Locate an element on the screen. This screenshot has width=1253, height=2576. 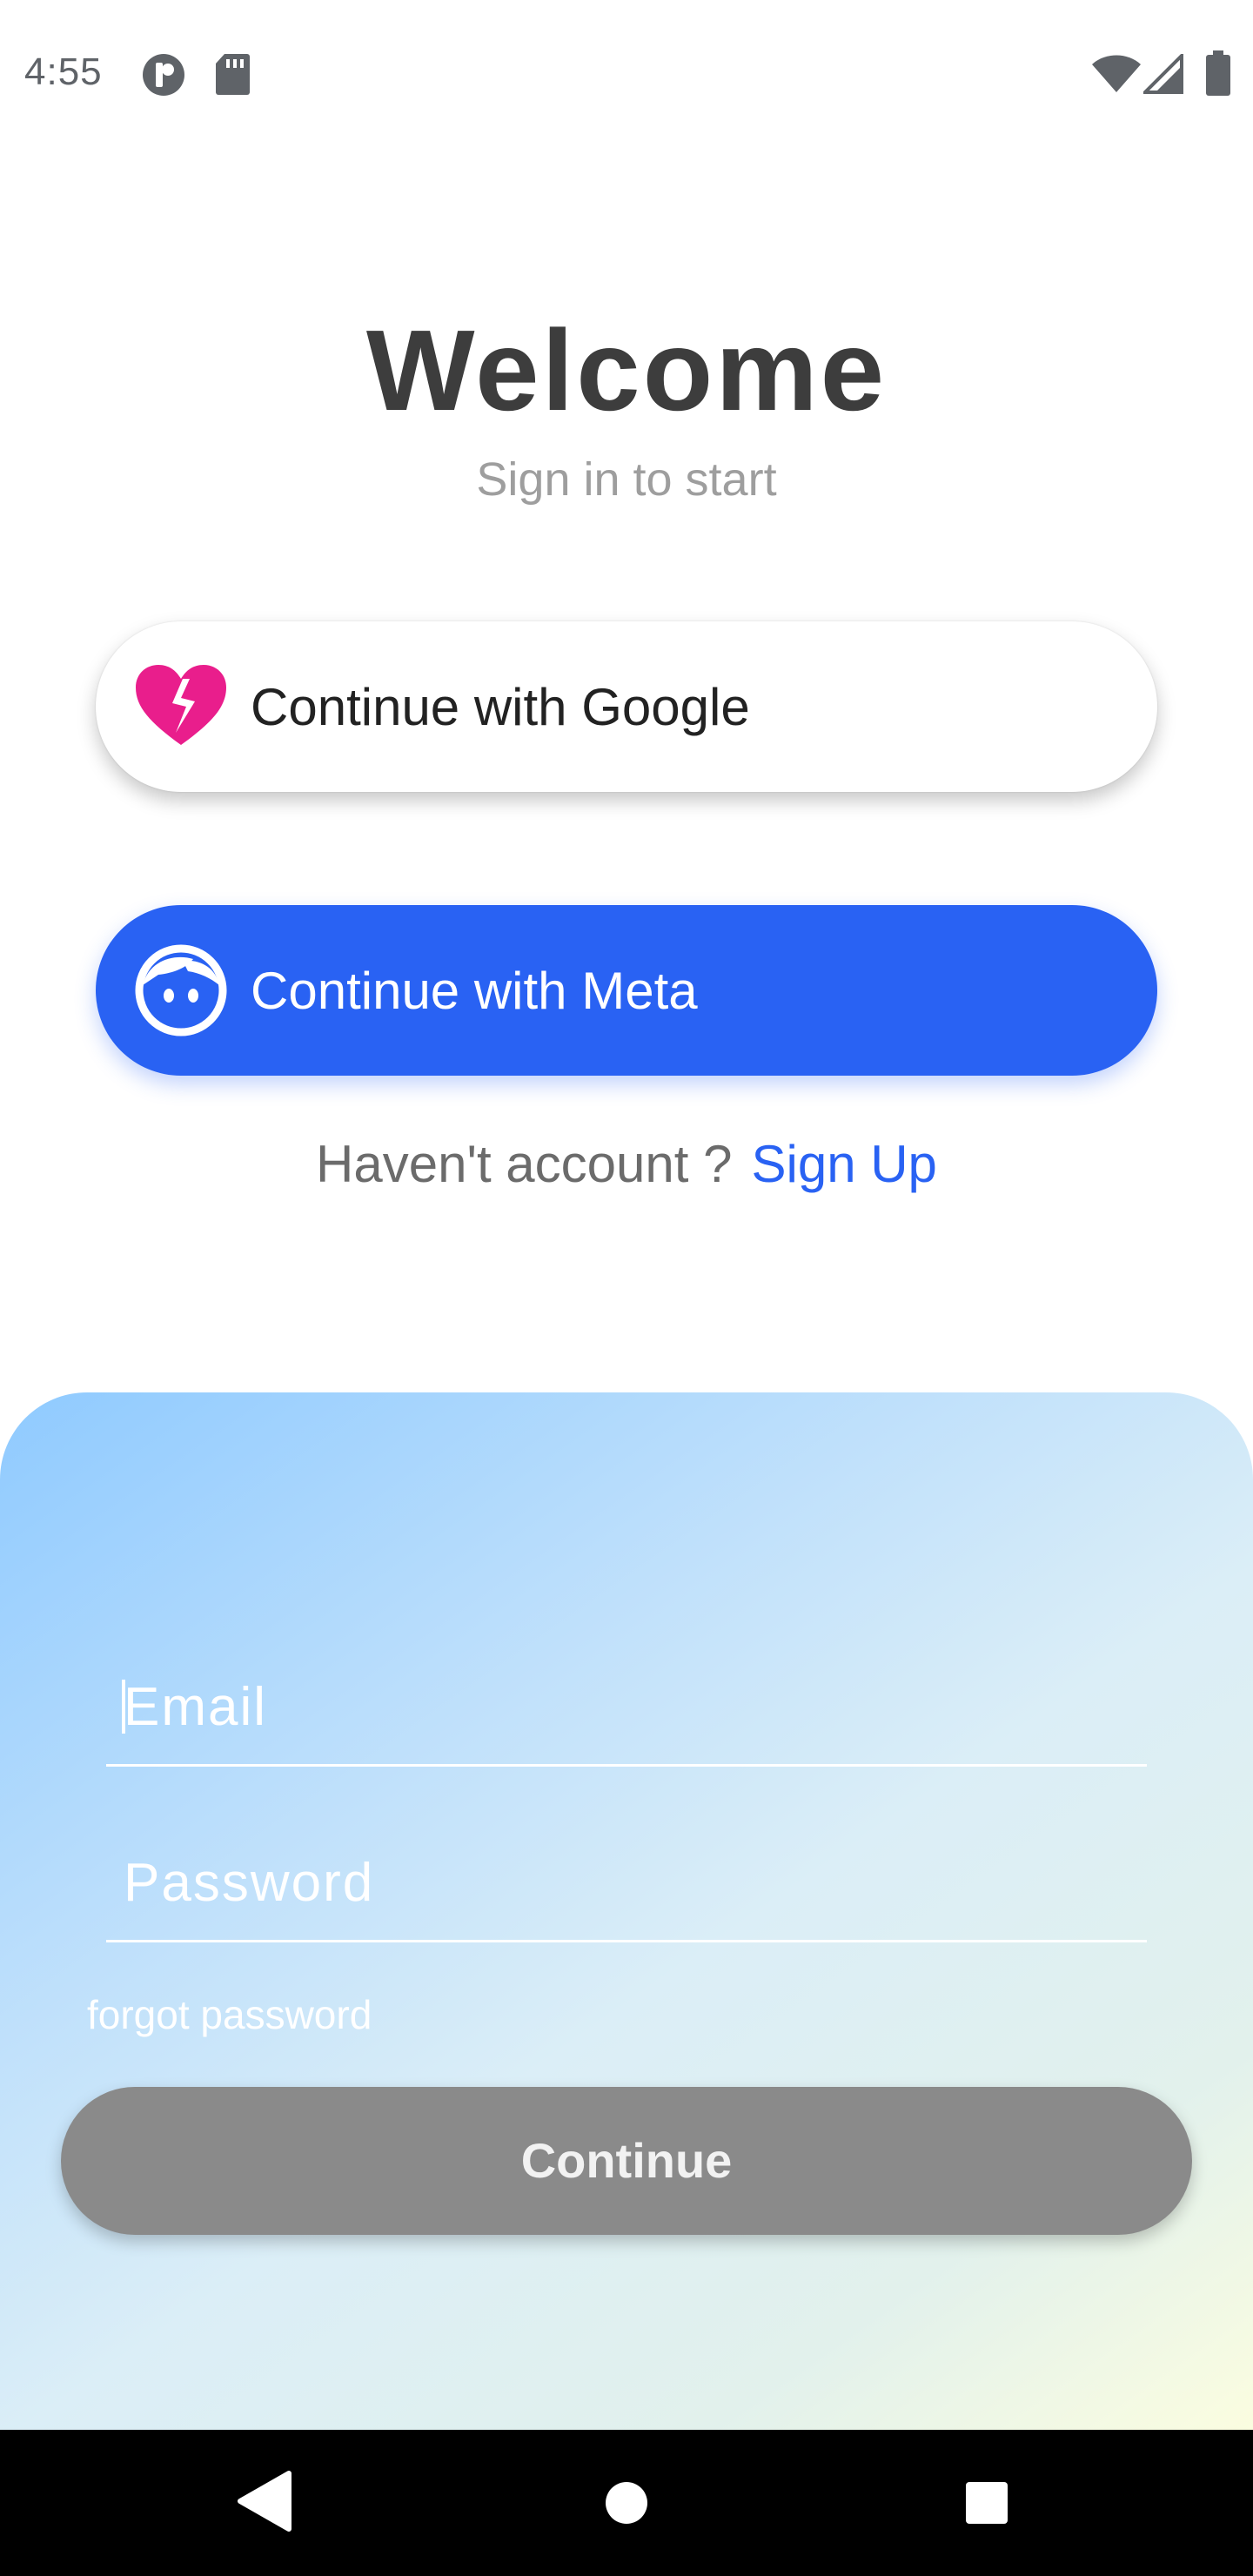
status-bar: 4:55 is located at coordinates (626, 74).